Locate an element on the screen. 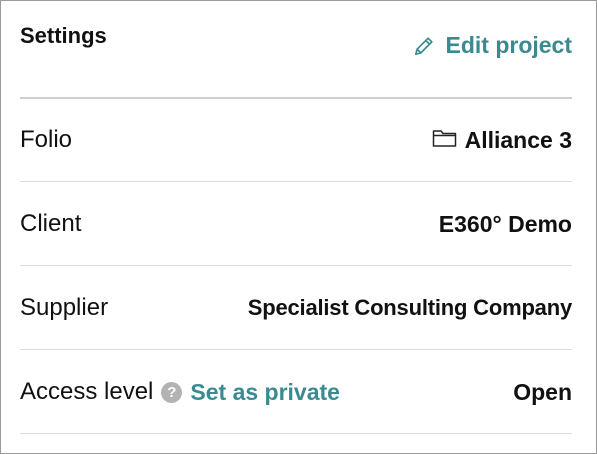 The width and height of the screenshot is (597, 454). edit-project-label: Edit project is located at coordinates (508, 45).